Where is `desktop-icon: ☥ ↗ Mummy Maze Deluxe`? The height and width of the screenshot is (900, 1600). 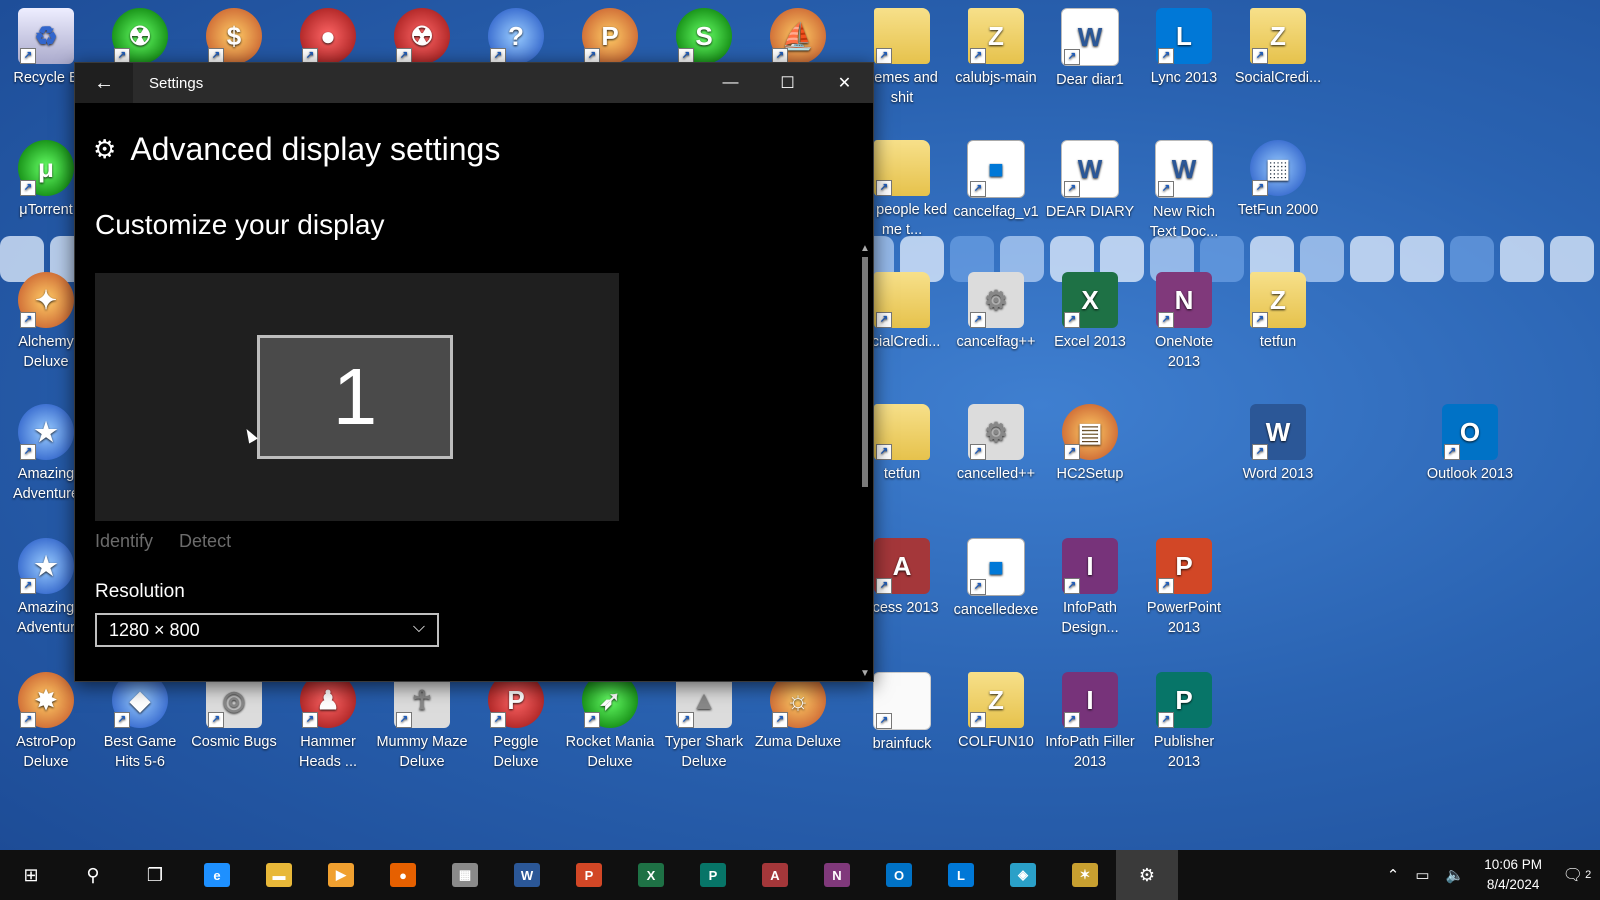
desktop-icon: ☥ ↗ Mummy Maze Deluxe is located at coordinates (422, 722).